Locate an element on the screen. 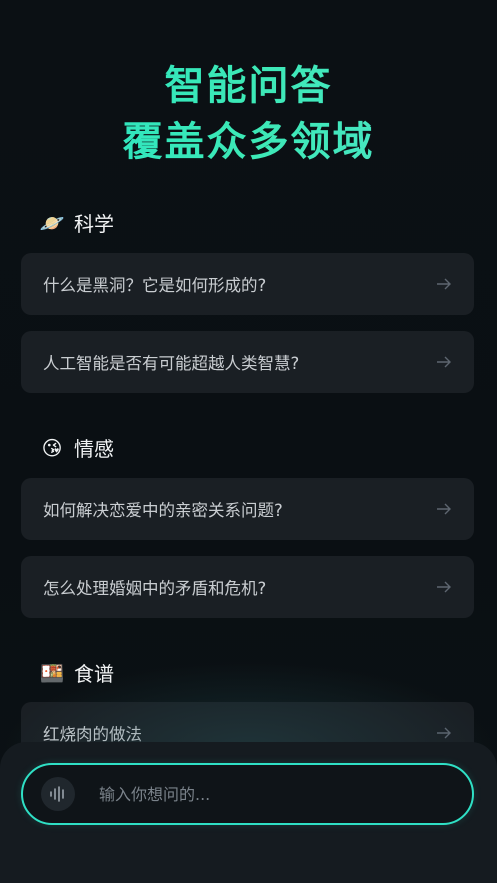 This screenshot has height=883, width=497. question-card: 怎么处理婚姻中的矛盾和危机? is located at coordinates (247, 587).